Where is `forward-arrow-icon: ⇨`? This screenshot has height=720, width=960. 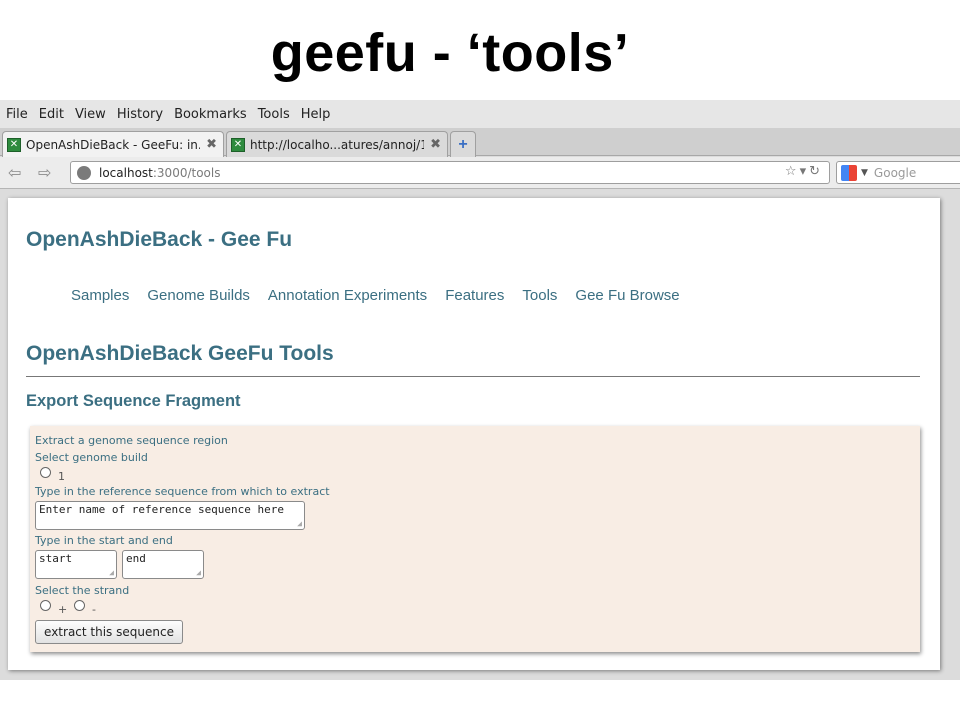 forward-arrow-icon: ⇨ is located at coordinates (44, 173).